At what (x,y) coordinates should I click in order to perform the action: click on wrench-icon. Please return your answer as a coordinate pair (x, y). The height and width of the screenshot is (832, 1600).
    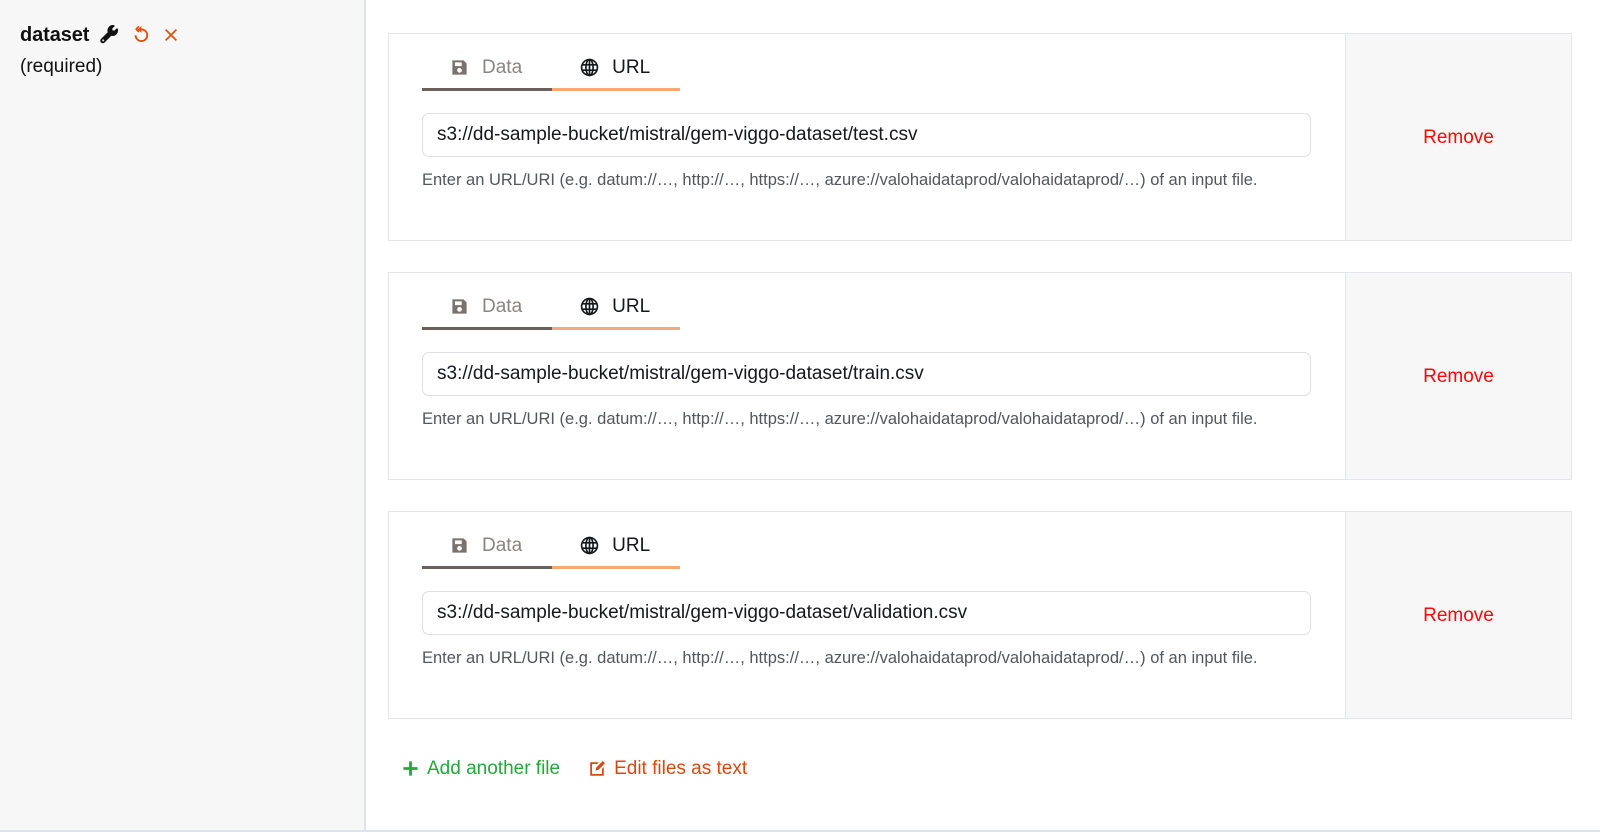
    Looking at the image, I should click on (110, 35).